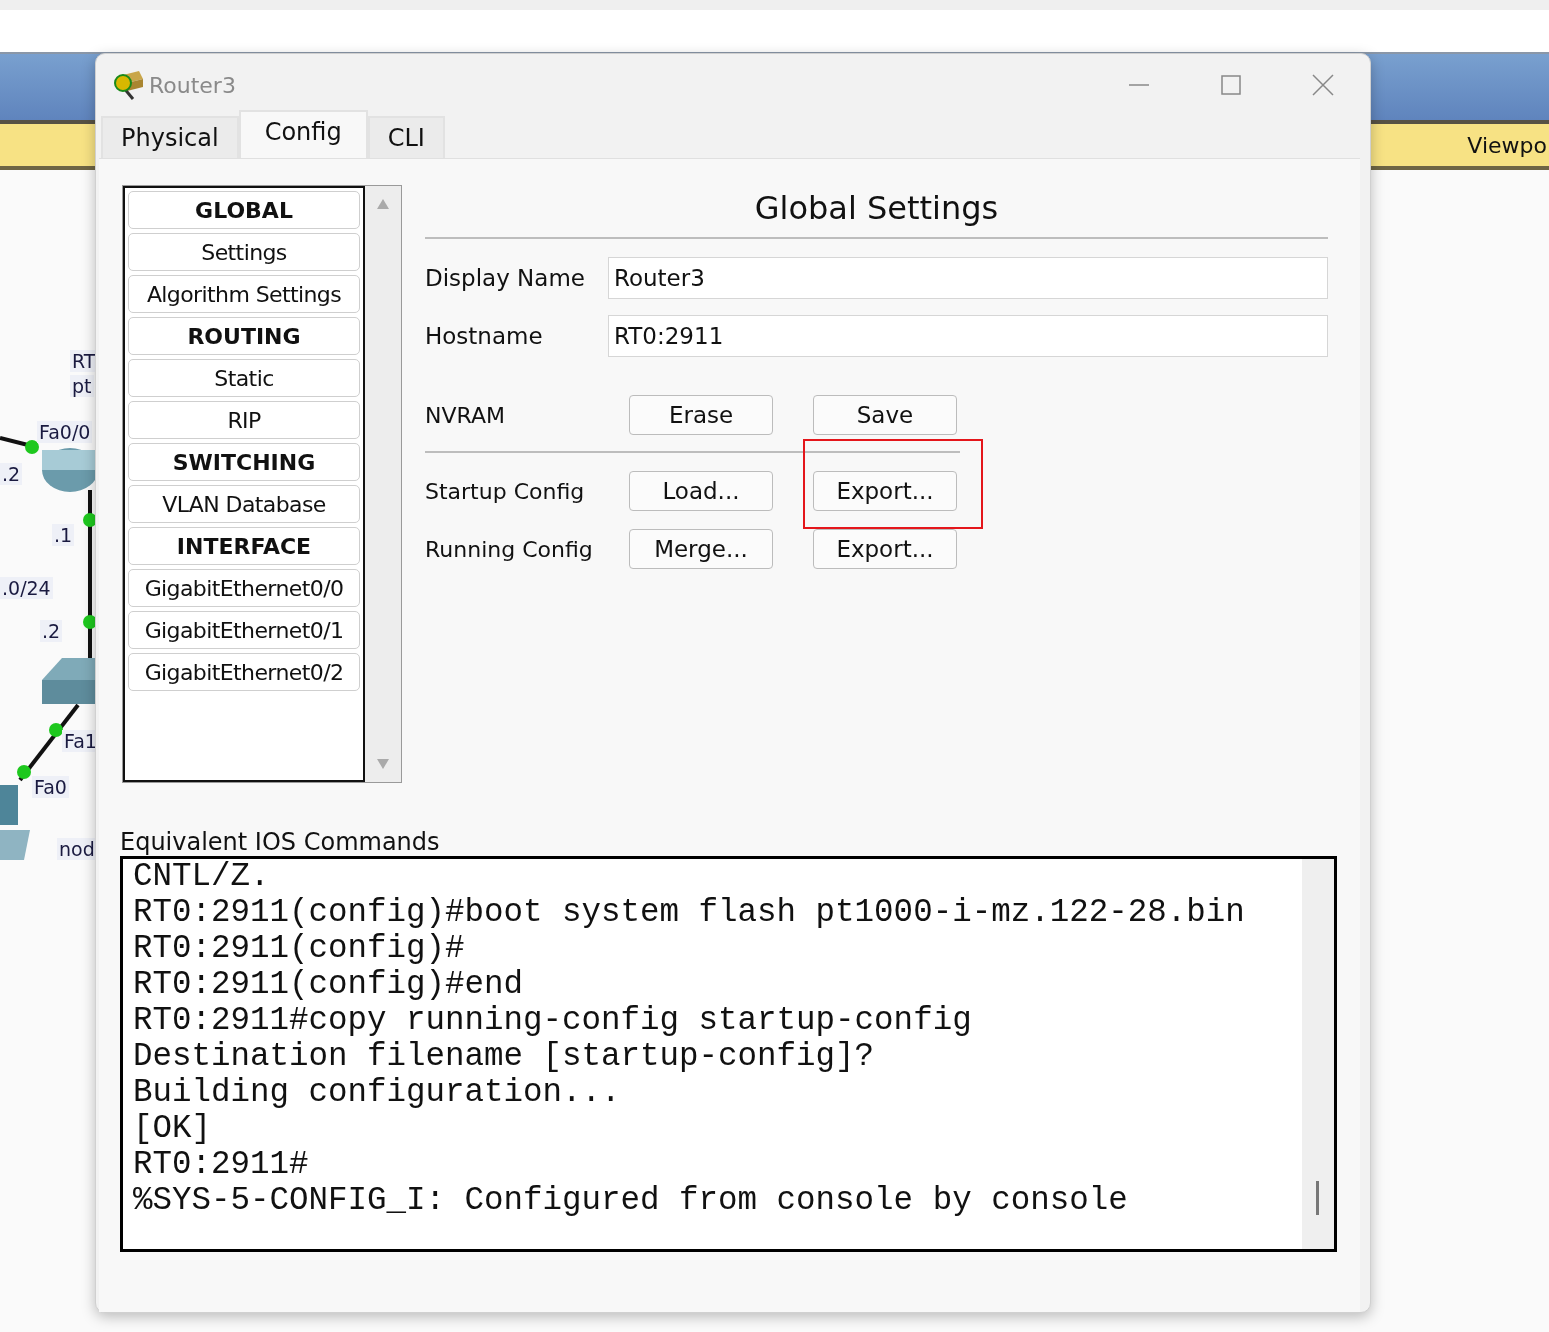 This screenshot has width=1549, height=1332. I want to click on sidebar-item: GigabitEthernet0/1, so click(244, 630).